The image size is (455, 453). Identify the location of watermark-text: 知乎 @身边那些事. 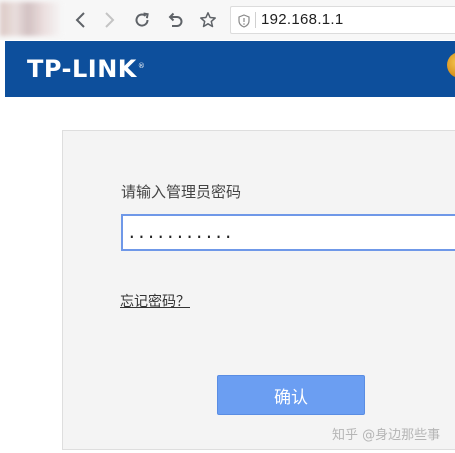
(386, 435).